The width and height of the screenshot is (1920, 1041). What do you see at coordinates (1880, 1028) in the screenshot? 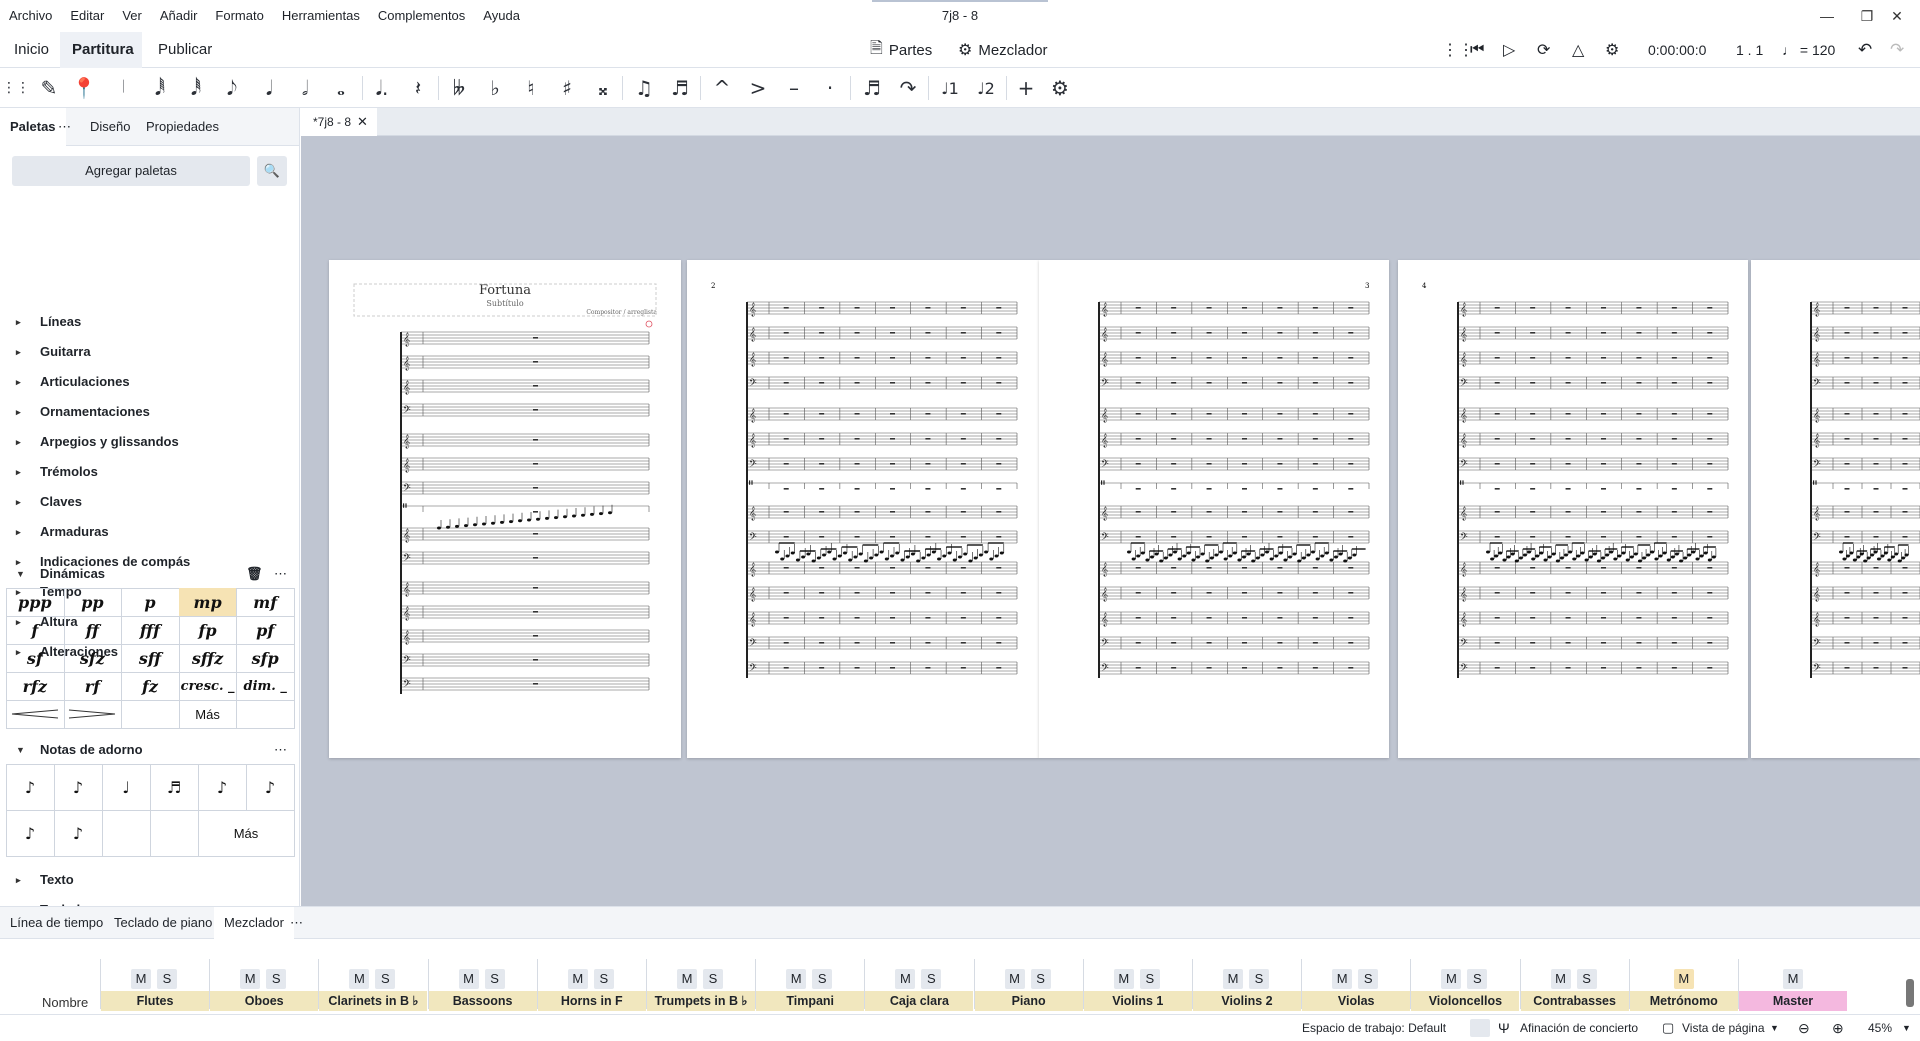
I see `zoom-level: 45%` at bounding box center [1880, 1028].